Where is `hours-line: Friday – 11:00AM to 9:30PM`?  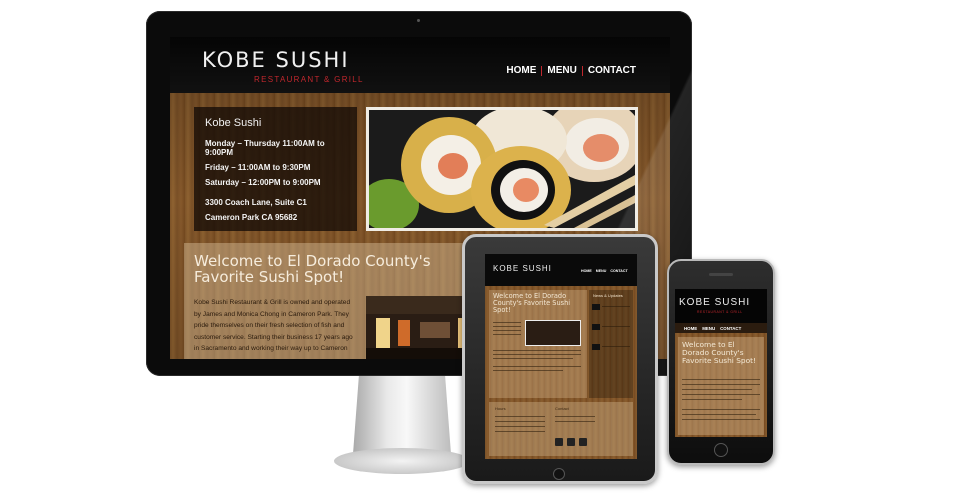
hours-line: Friday – 11:00AM to 9:30PM is located at coordinates (258, 167).